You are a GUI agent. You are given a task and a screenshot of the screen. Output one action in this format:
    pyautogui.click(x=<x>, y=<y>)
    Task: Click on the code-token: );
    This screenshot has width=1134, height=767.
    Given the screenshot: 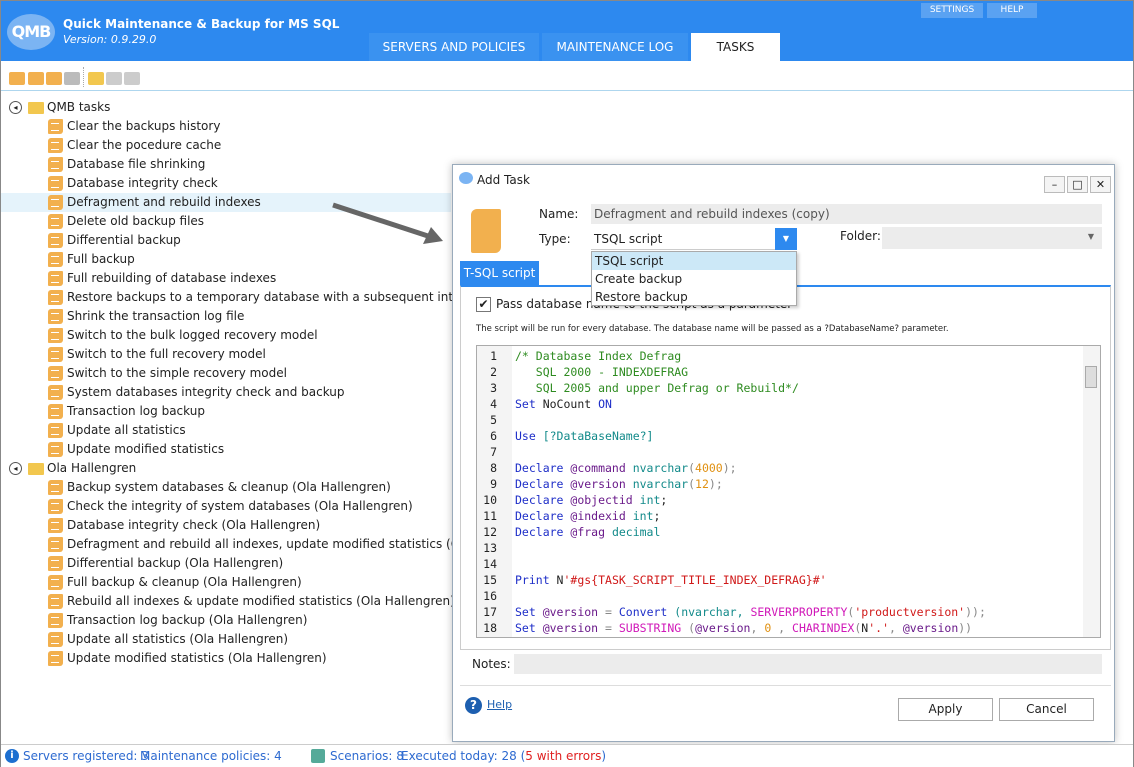 What is the action you would take?
    pyautogui.click(x=729, y=468)
    